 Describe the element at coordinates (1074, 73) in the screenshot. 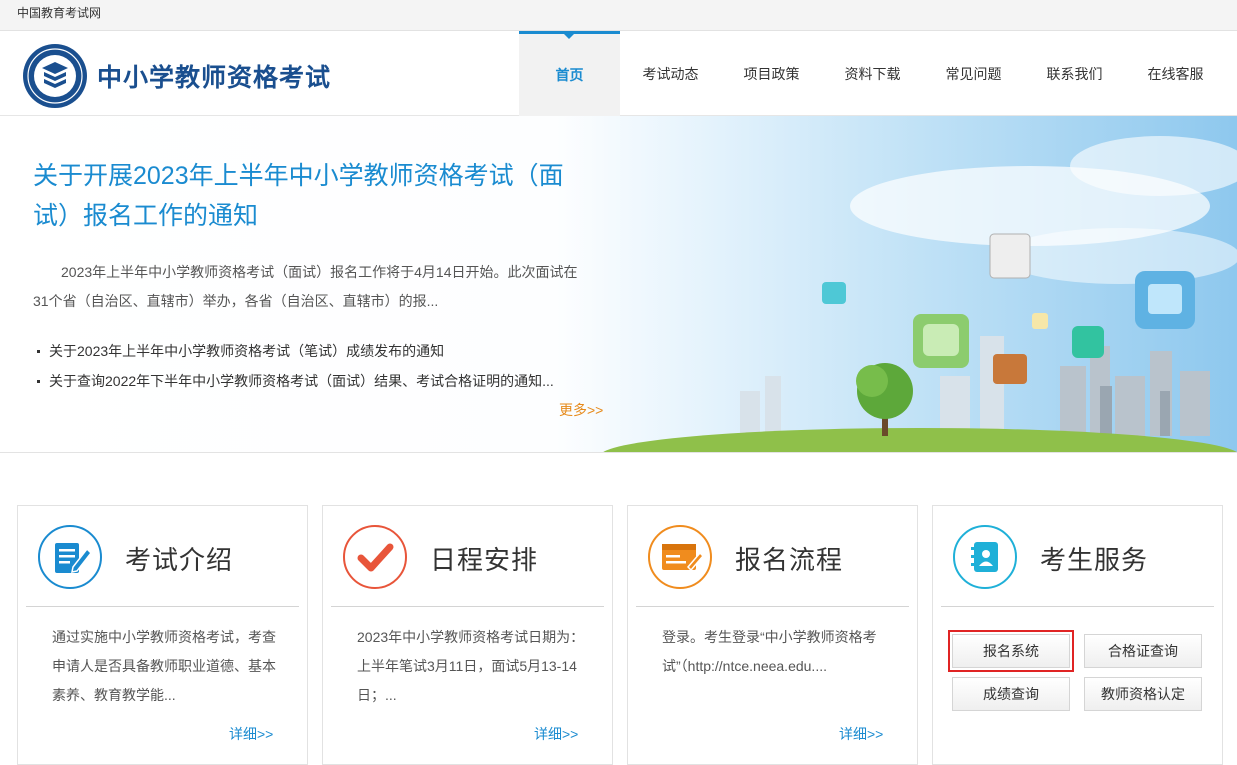

I see `nav-contact: 联系我们` at that location.